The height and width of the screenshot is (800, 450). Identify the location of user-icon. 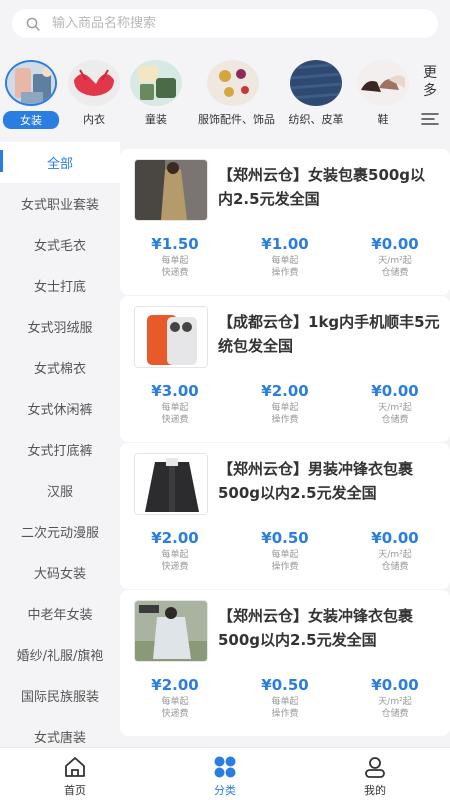
(375, 767).